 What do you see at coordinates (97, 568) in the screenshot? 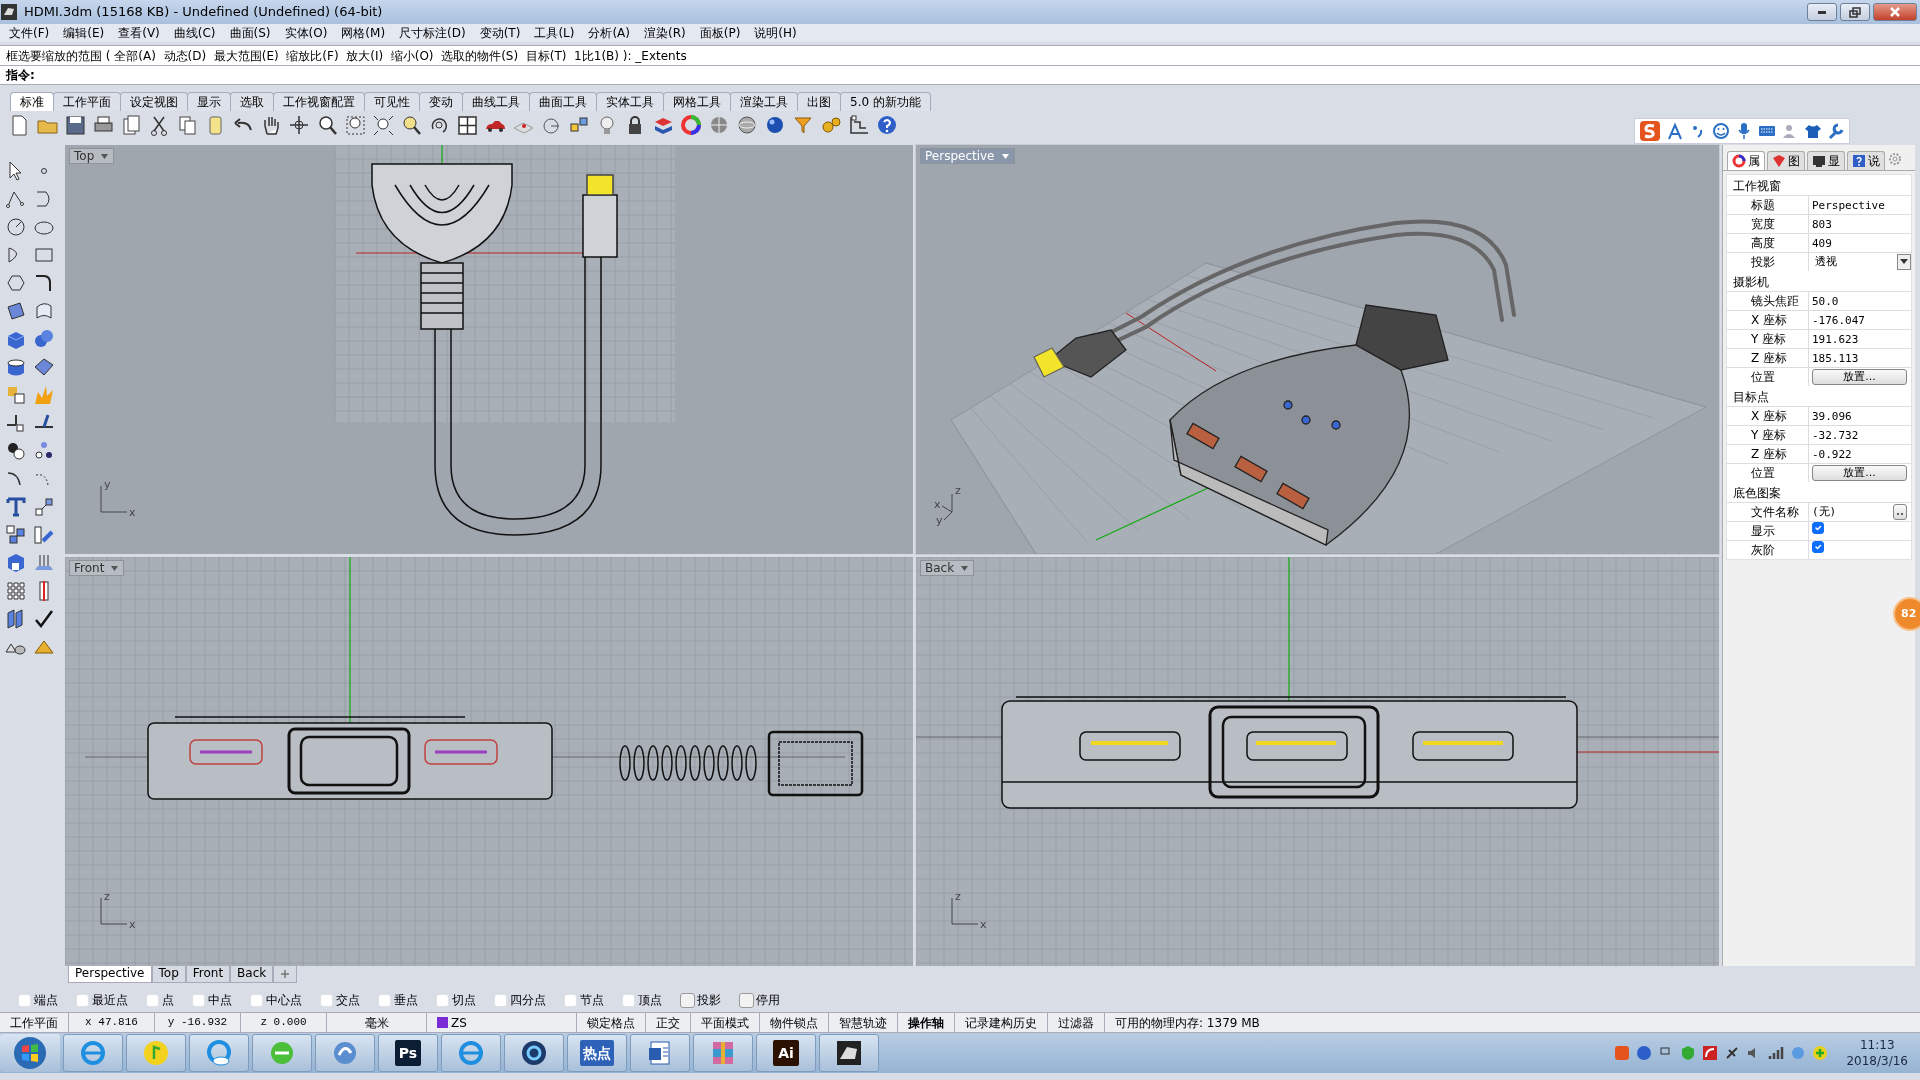
I see `viewport-title-tab: Front` at bounding box center [97, 568].